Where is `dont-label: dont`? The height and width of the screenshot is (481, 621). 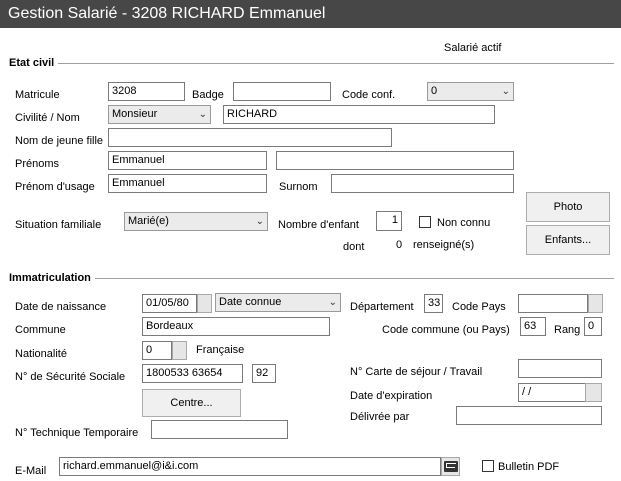
dont-label: dont is located at coordinates (354, 247).